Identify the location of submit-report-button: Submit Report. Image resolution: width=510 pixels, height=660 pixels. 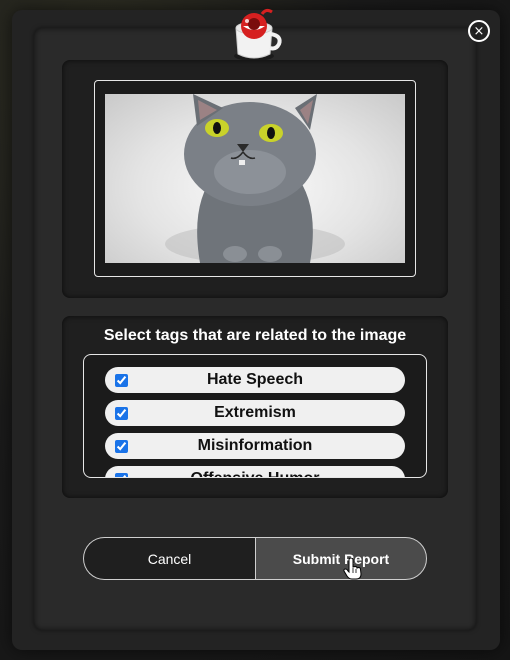
(341, 558).